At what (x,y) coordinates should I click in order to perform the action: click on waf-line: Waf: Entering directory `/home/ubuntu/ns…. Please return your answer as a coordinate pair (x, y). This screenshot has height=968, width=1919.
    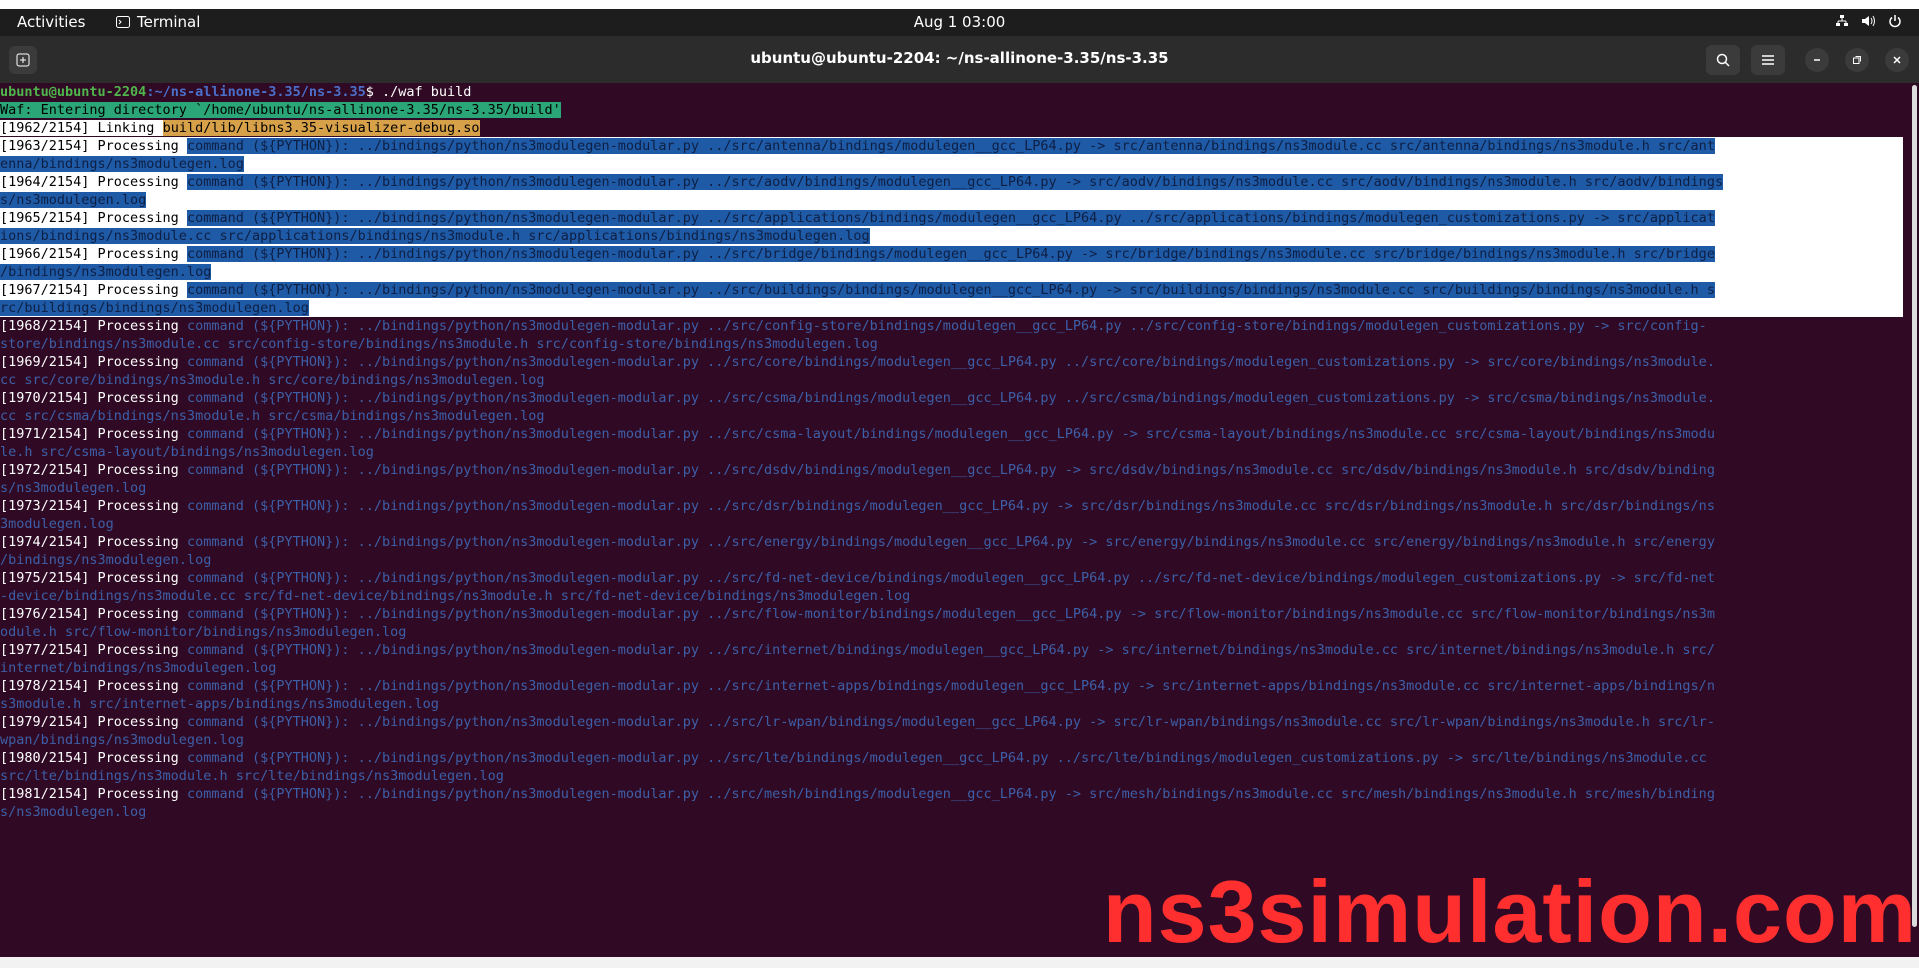
    Looking at the image, I should click on (951, 110).